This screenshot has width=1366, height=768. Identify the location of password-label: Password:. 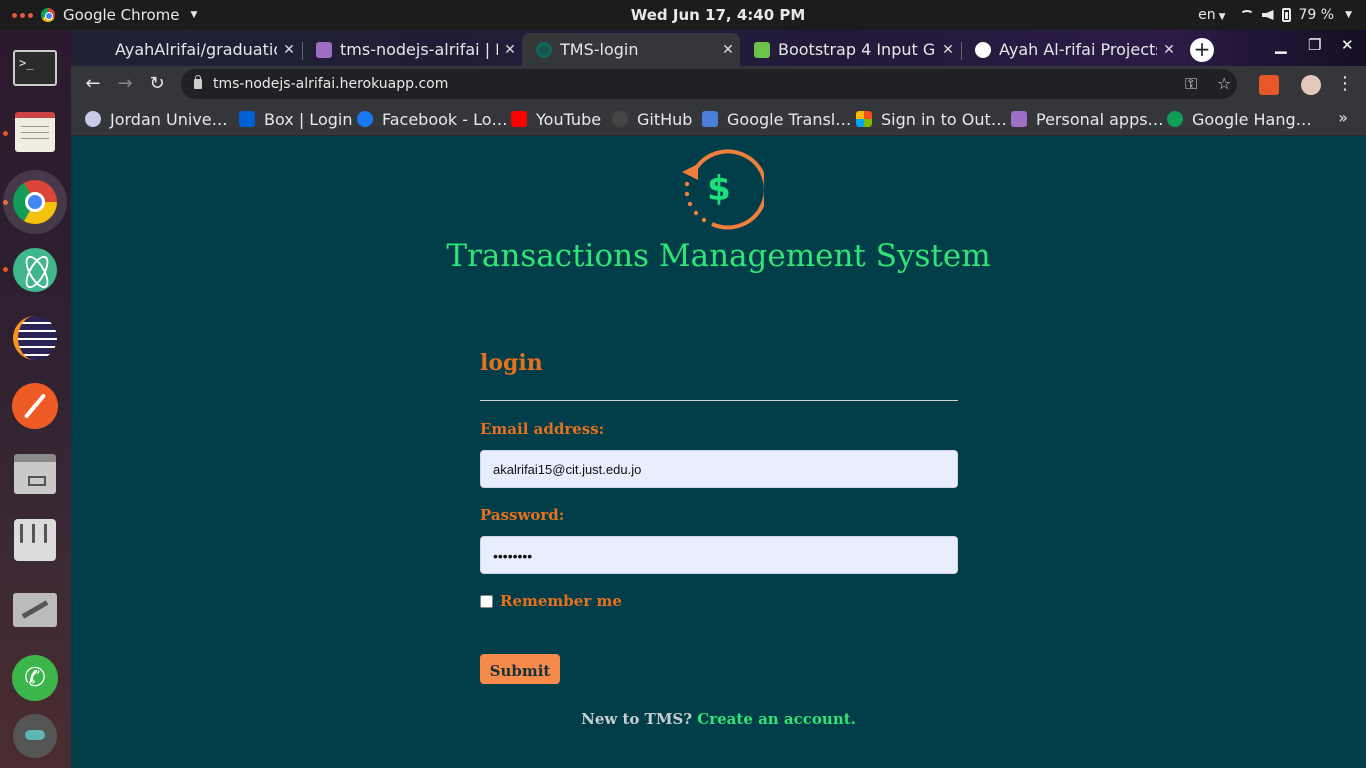
(522, 515).